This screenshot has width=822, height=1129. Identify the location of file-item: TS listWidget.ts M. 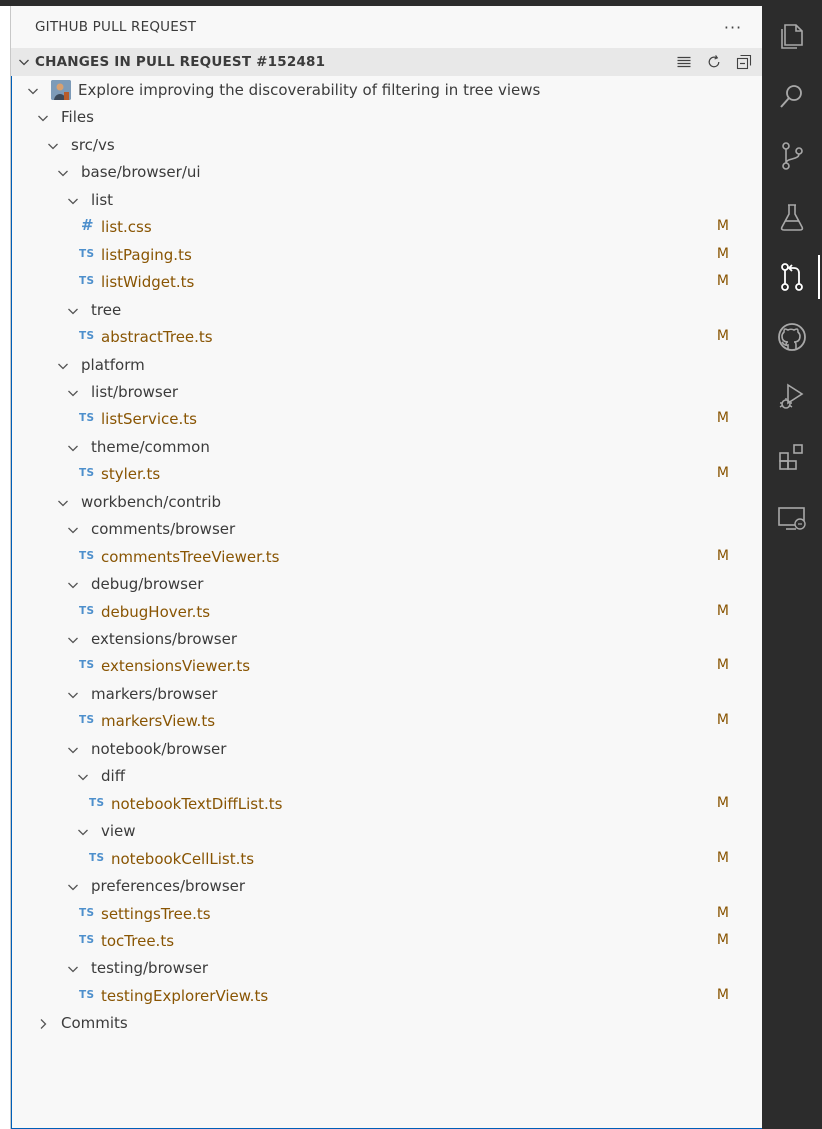
(387, 282).